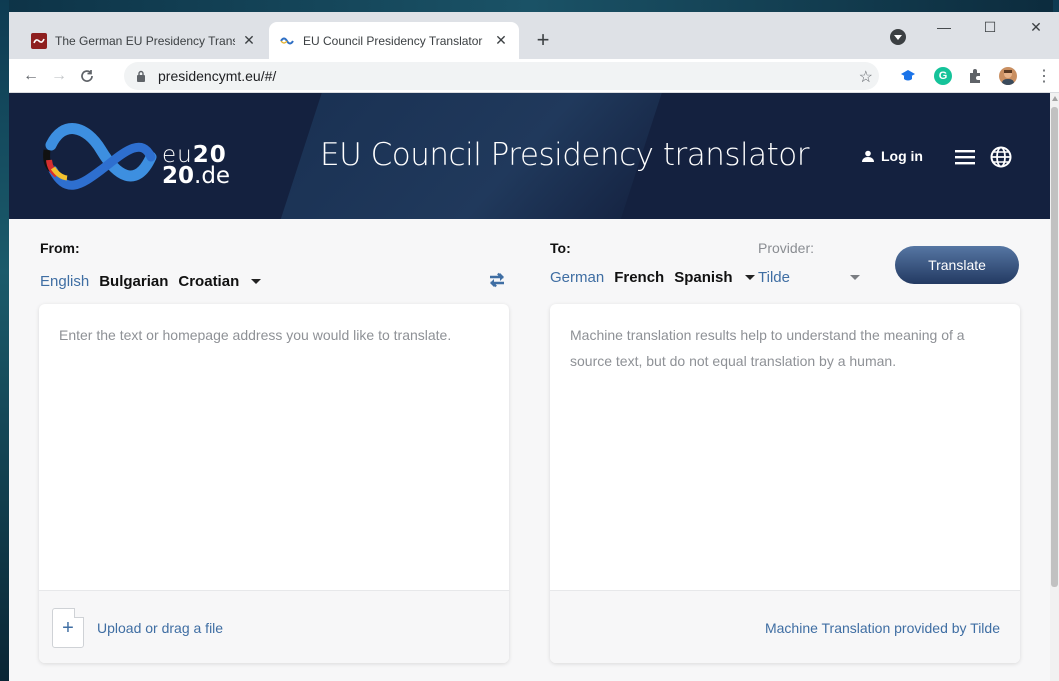 The height and width of the screenshot is (681, 1059). I want to click on from-label: From:, so click(60, 248).